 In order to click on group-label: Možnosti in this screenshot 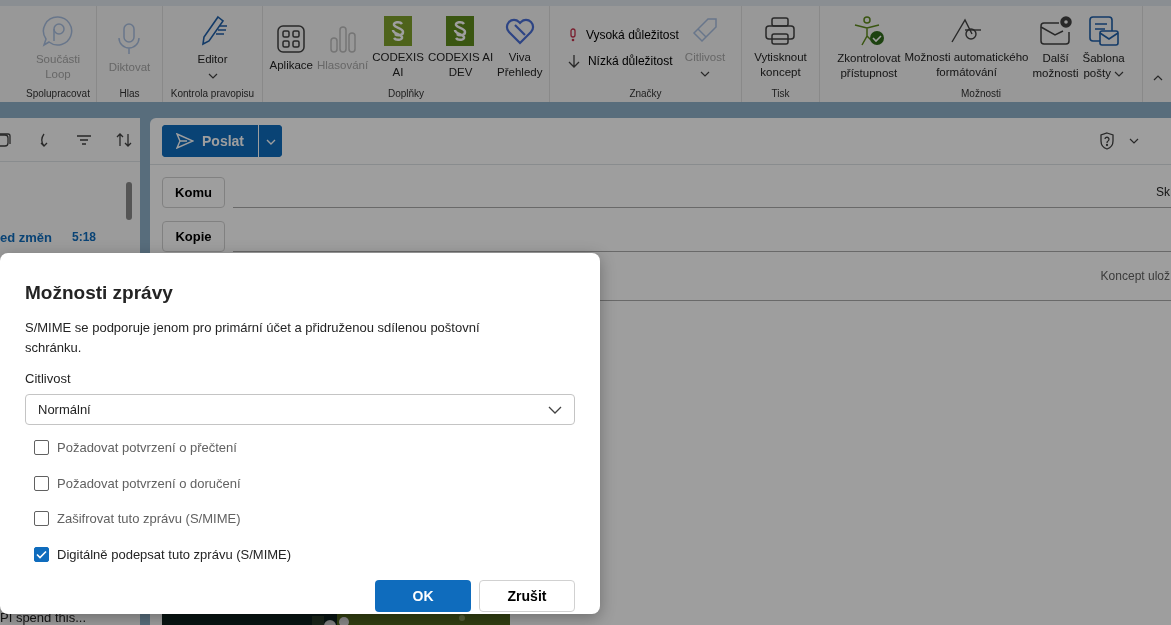, I will do `click(981, 94)`.